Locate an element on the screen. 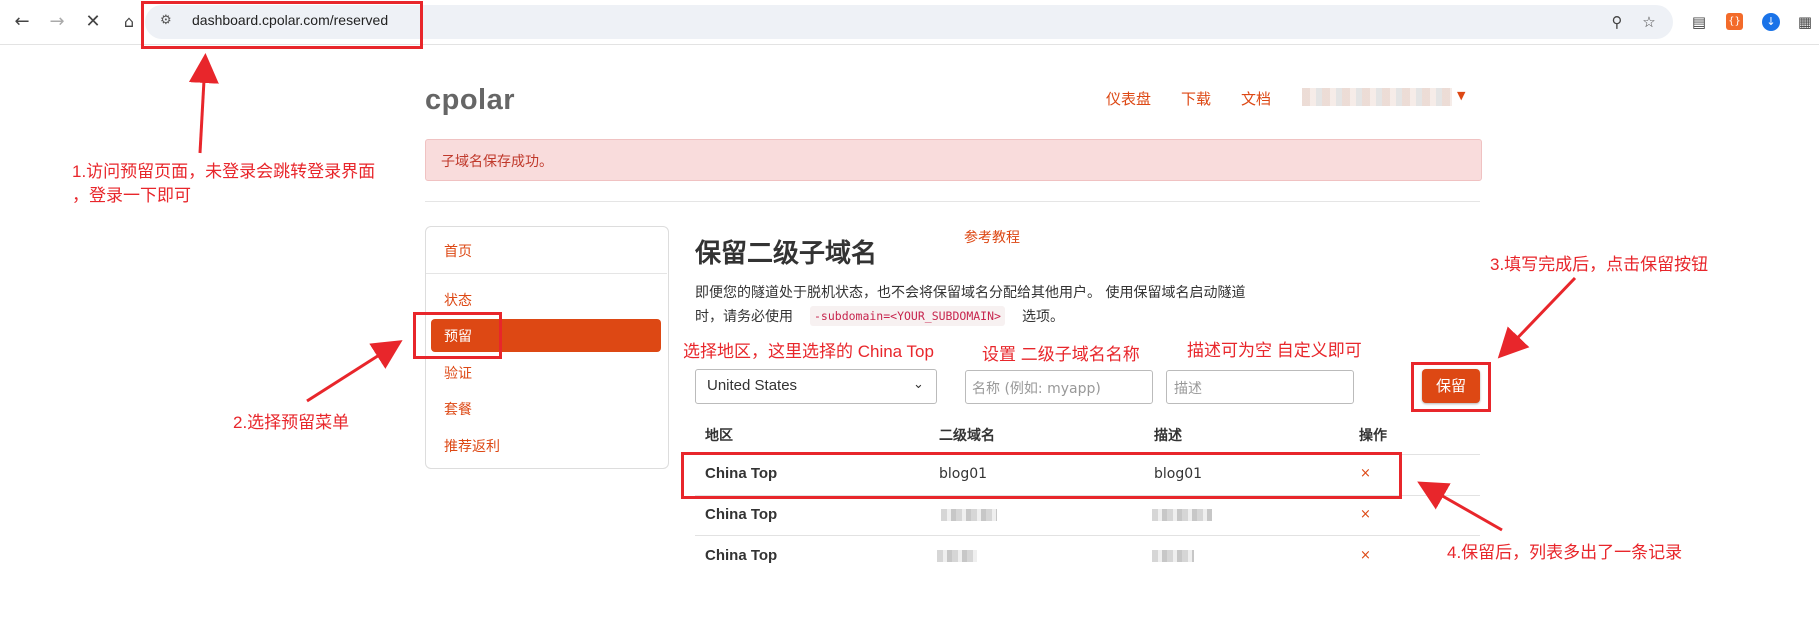 The width and height of the screenshot is (1819, 623). annotation-region-hint: 选择地区，这里选择的 China Top is located at coordinates (808, 351).